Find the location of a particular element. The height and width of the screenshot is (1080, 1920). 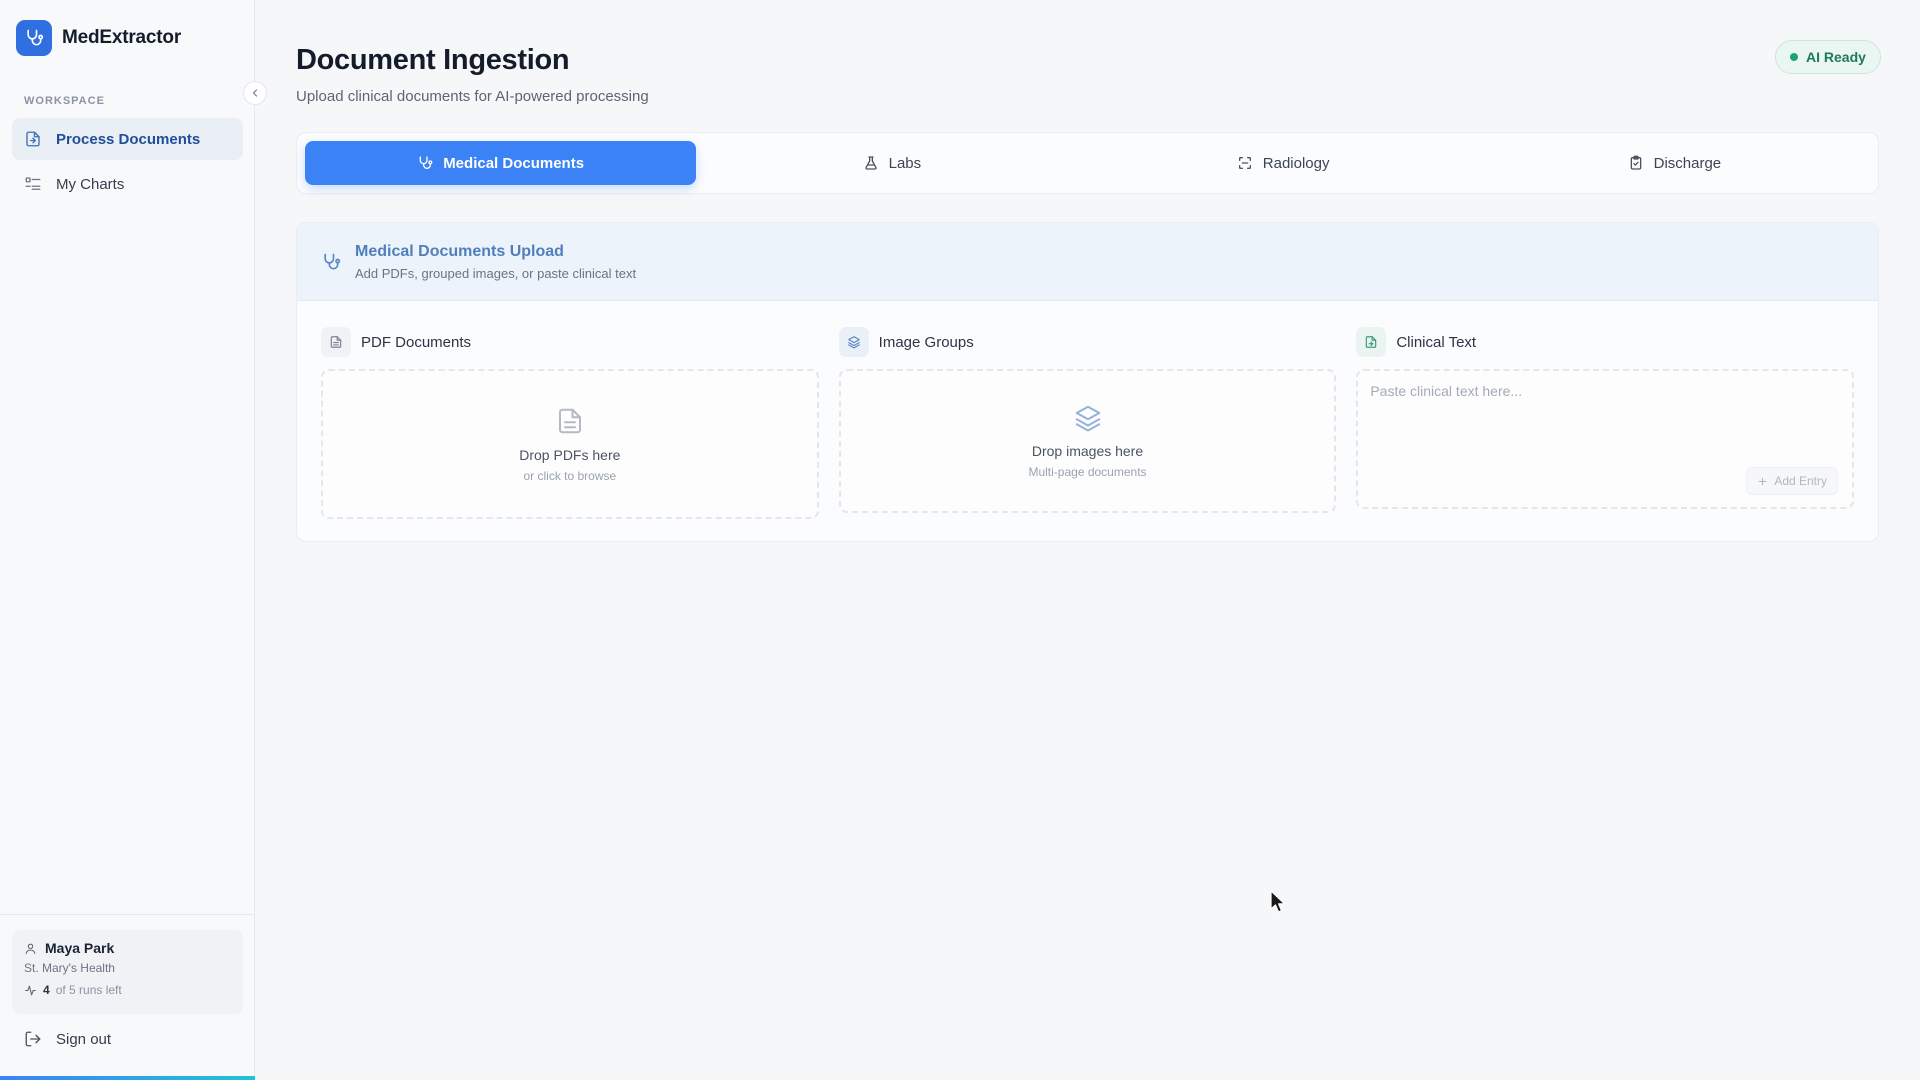

progress-bar is located at coordinates (127, 1078).